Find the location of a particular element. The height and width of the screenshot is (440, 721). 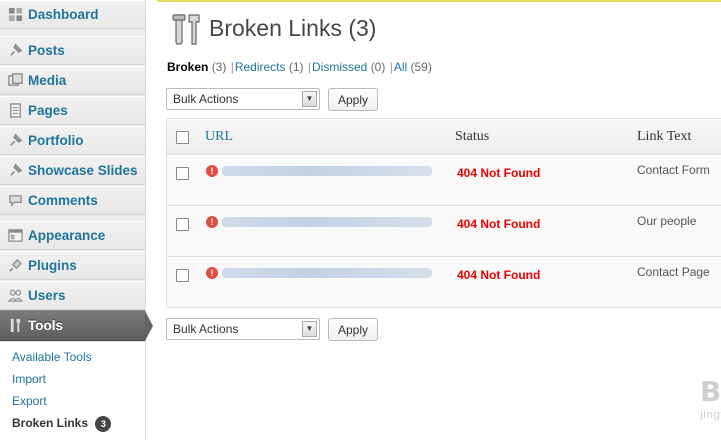

baidu-watermark: Baidu经验 jingyan.baidu.com is located at coordinates (710, 400).